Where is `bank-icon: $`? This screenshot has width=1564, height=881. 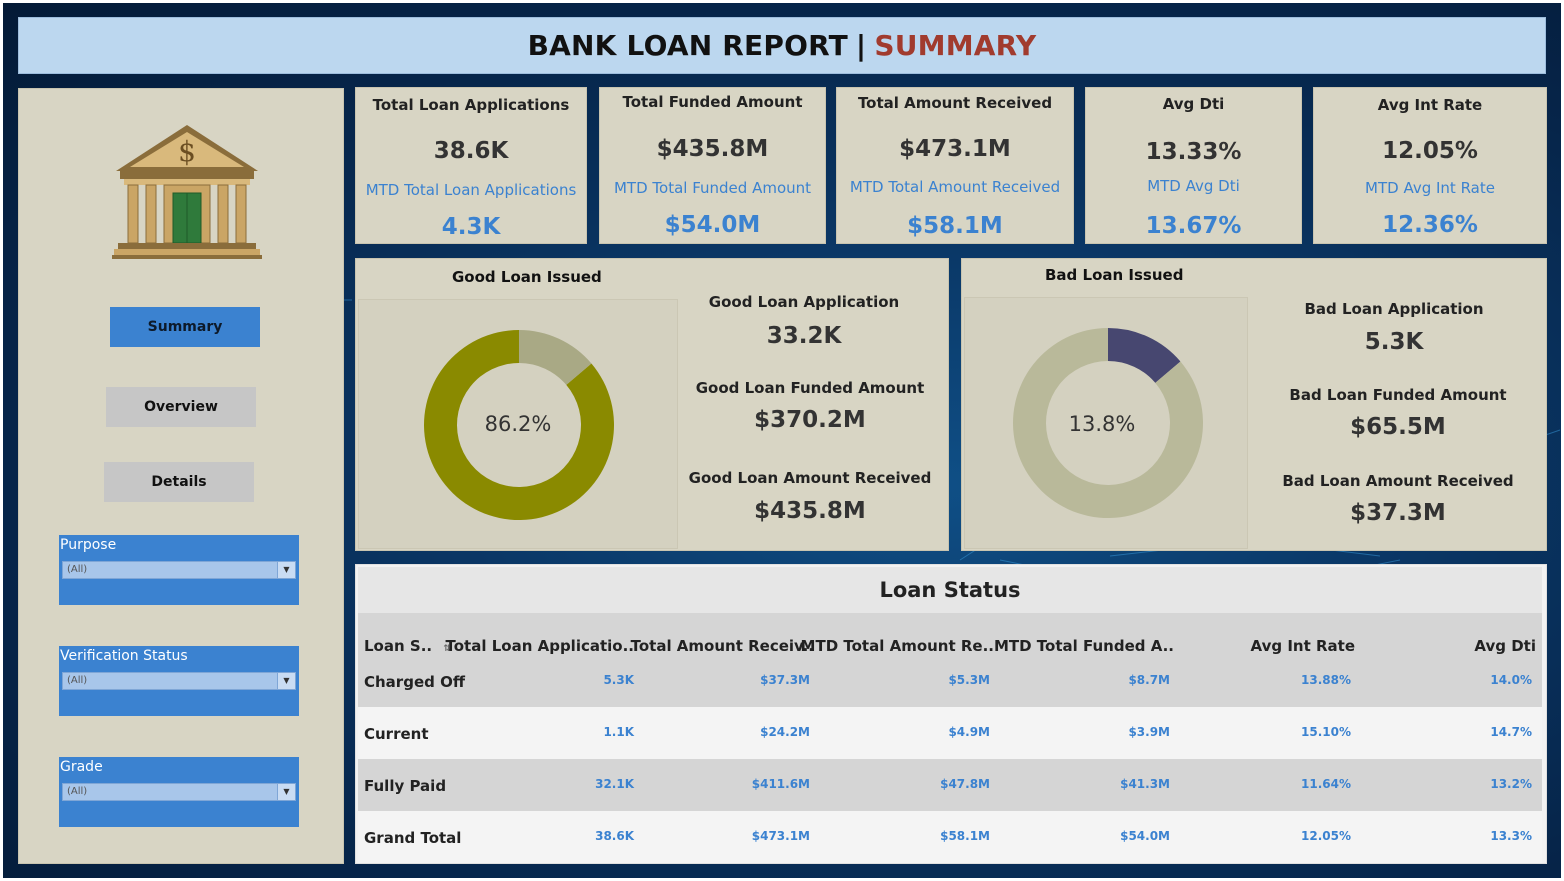
bank-icon: $ is located at coordinates (187, 192).